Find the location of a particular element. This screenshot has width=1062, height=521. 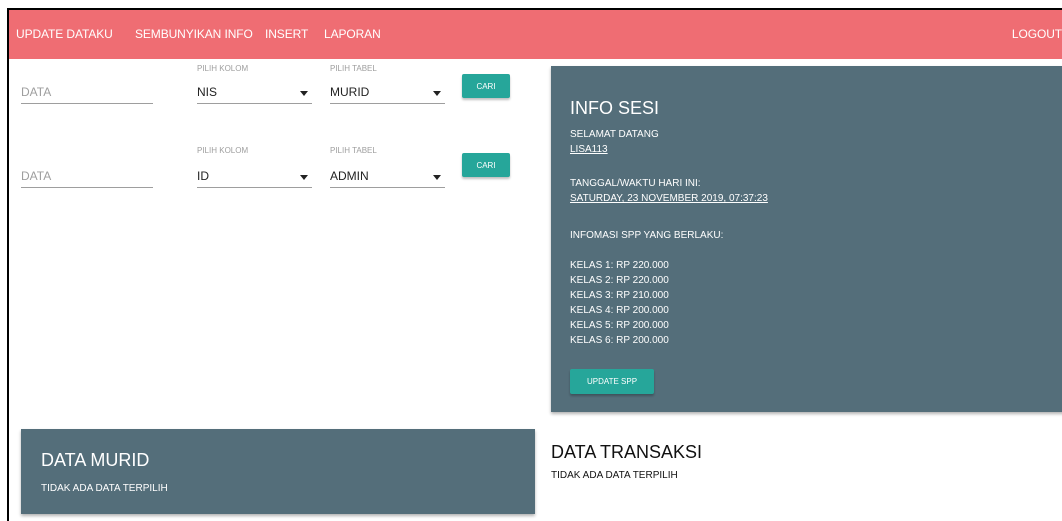

spp-row: KELAS 1: RP 220.000 is located at coordinates (619, 265).